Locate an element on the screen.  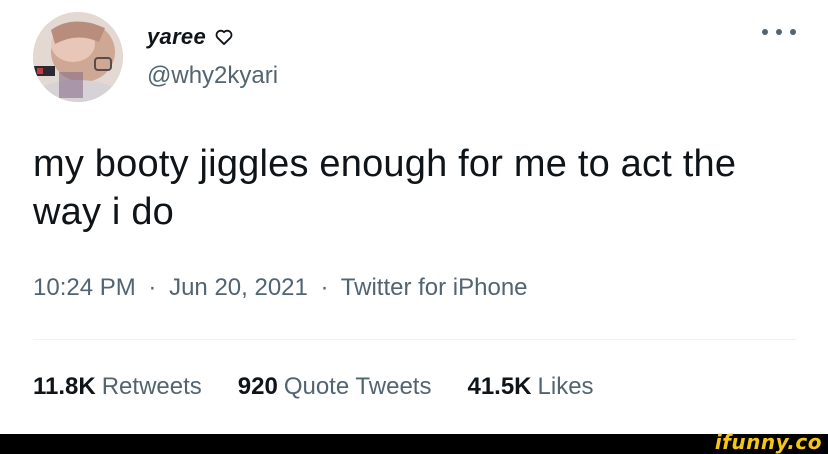
avatar is located at coordinates (78, 57).